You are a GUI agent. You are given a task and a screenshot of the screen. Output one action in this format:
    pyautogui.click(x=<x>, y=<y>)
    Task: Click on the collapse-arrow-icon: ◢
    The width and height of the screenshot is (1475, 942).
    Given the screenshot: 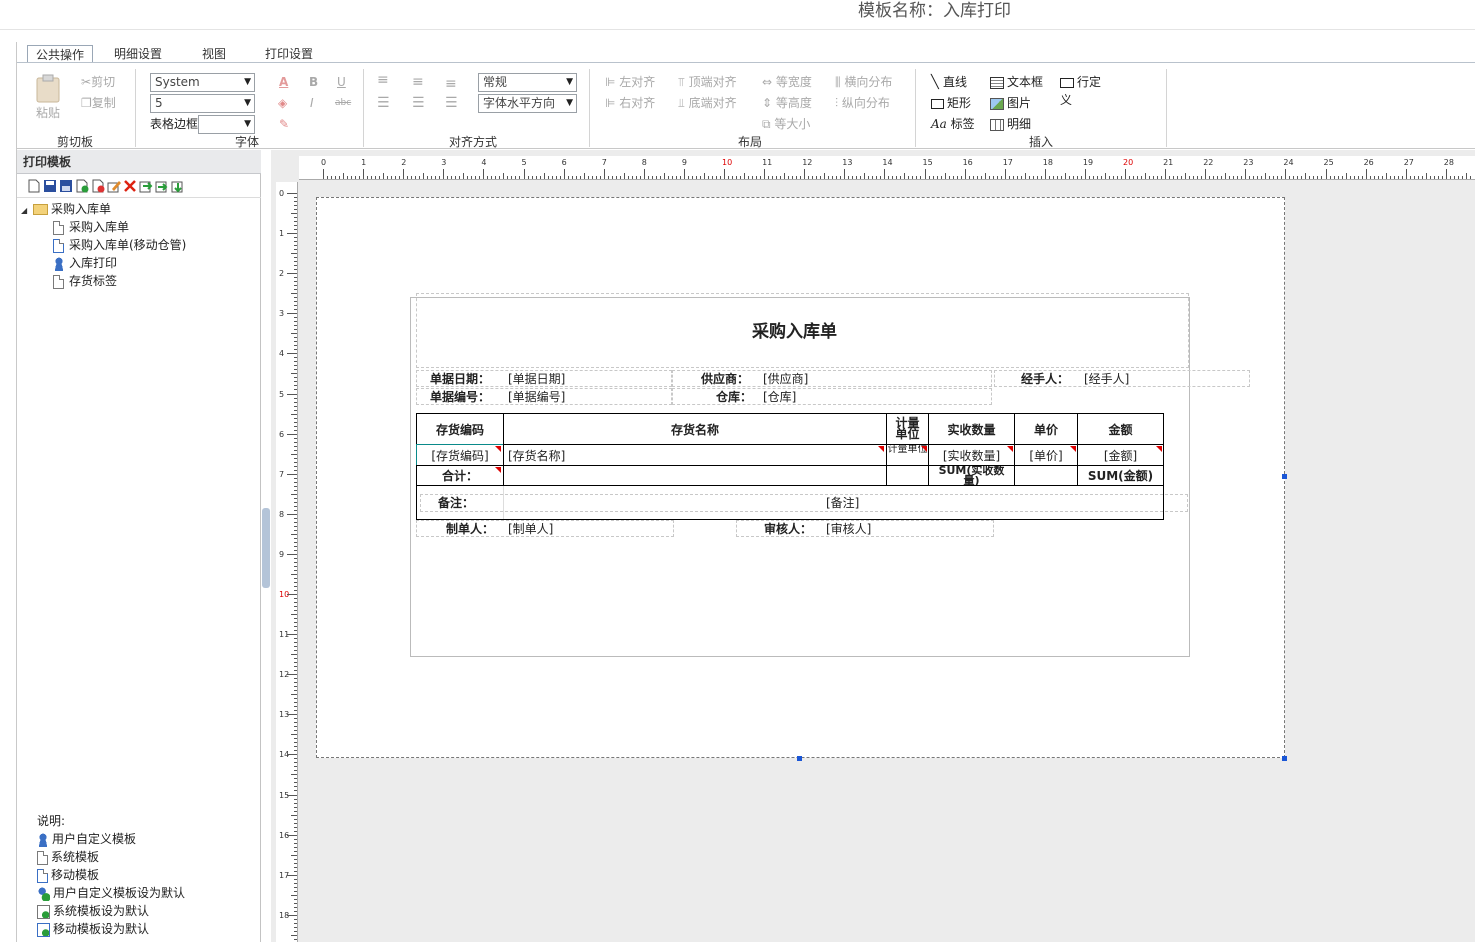 What is the action you would take?
    pyautogui.click(x=24, y=210)
    